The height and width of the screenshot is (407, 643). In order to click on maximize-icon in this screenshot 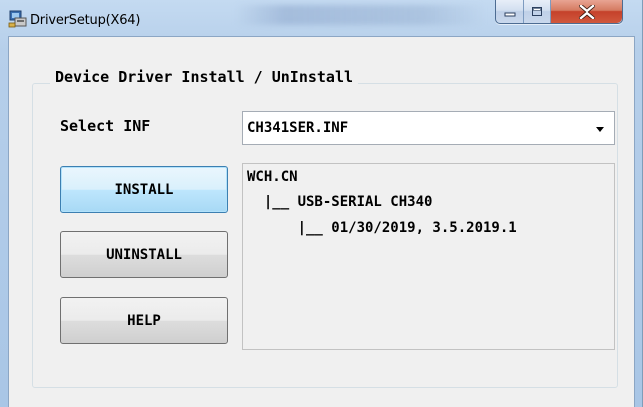, I will do `click(537, 11)`.